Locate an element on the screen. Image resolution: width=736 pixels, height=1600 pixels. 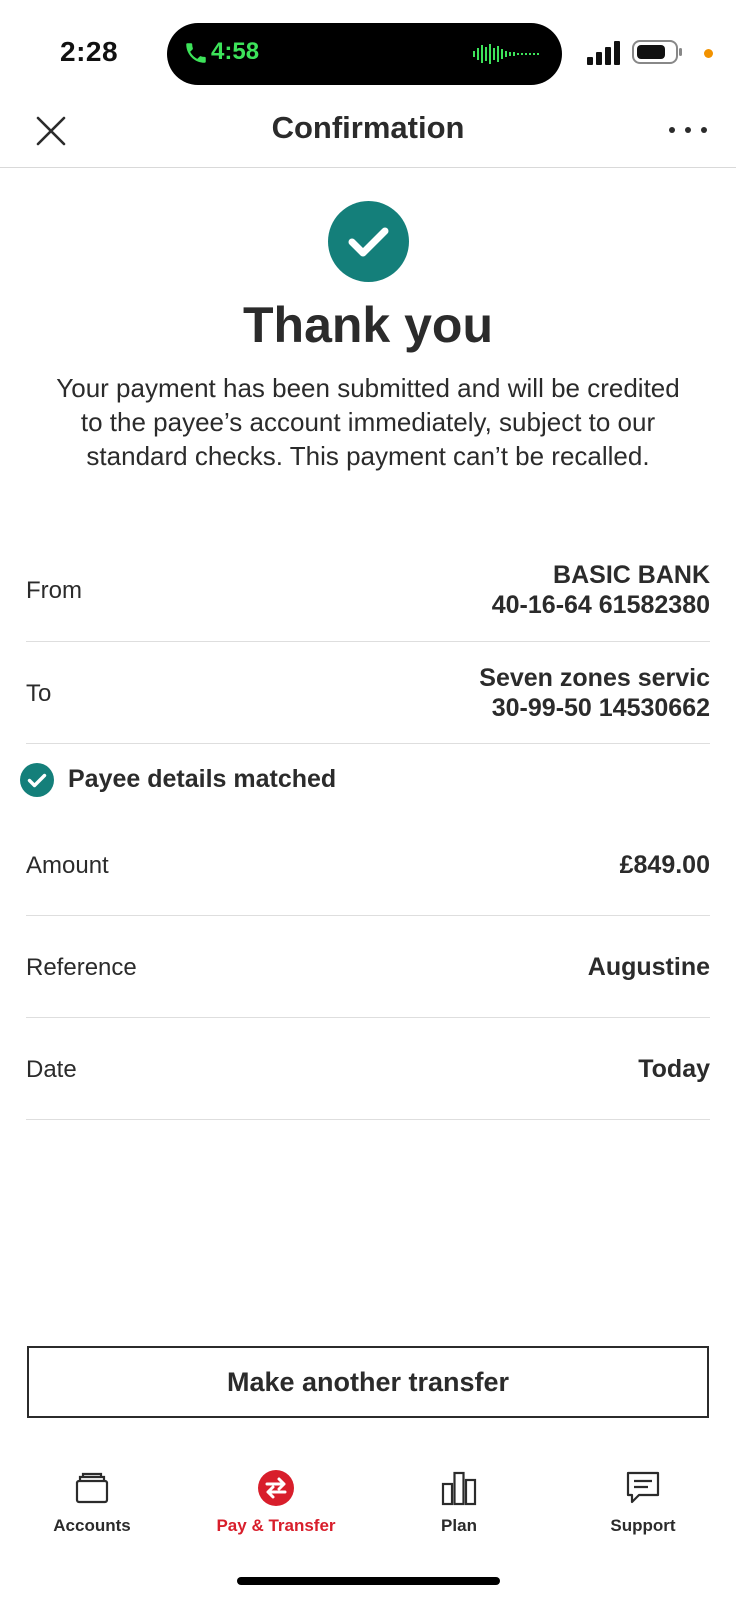
nav-plan-label: Plan is located at coordinates (459, 1525).